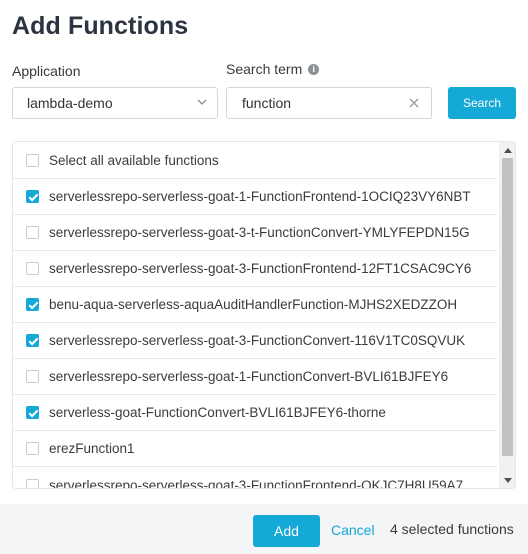 The width and height of the screenshot is (528, 554). Describe the element at coordinates (312, 103) in the screenshot. I see `search-input` at that location.